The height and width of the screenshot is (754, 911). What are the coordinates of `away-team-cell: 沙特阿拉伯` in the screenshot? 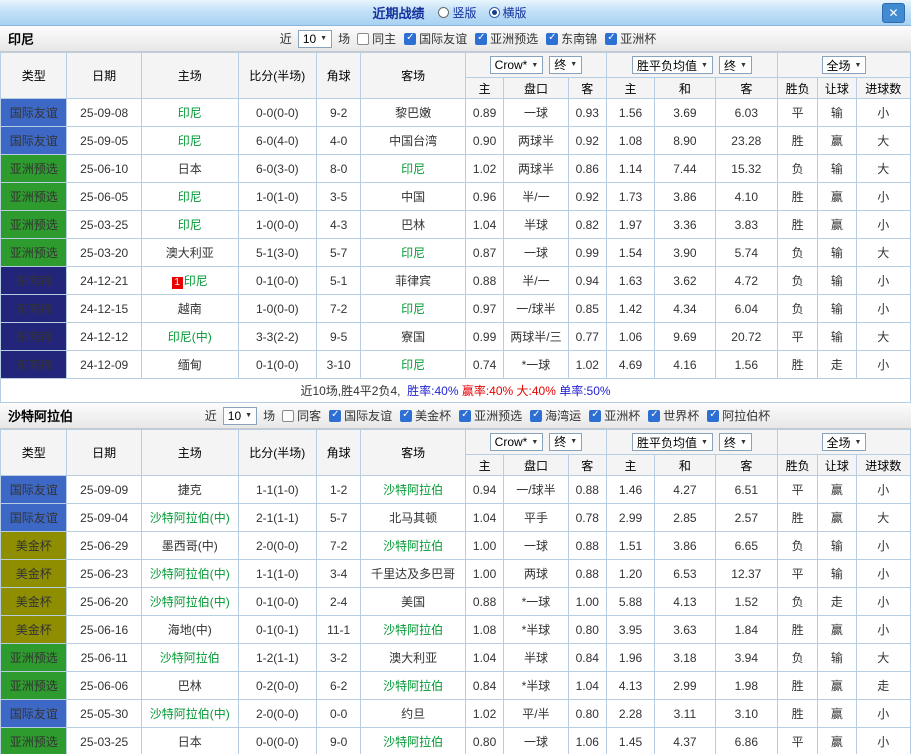 It's located at (413, 629).